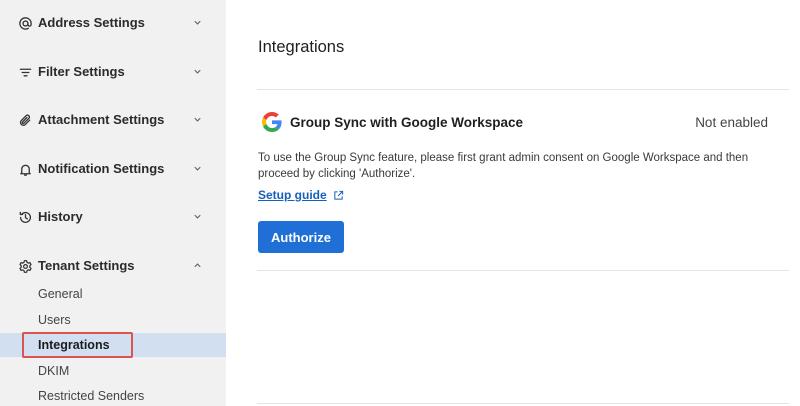 This screenshot has height=406, width=800. What do you see at coordinates (113, 320) in the screenshot?
I see `sidebar-item-users: Users` at bounding box center [113, 320].